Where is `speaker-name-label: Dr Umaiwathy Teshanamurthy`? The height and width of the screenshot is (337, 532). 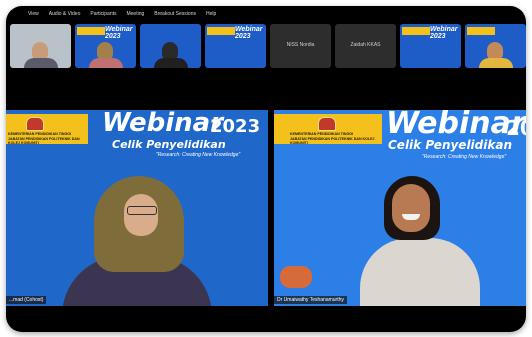 speaker-name-label: Dr Umaiwathy Teshanamurthy is located at coordinates (310, 300).